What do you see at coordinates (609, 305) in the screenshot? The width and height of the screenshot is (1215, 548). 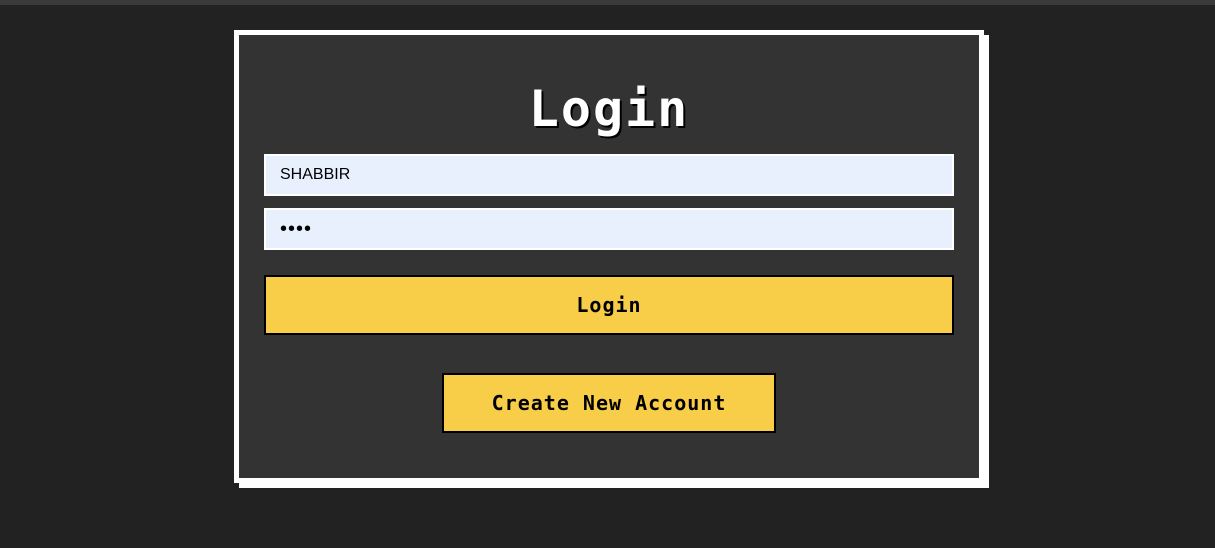 I see `login-button: Login` at bounding box center [609, 305].